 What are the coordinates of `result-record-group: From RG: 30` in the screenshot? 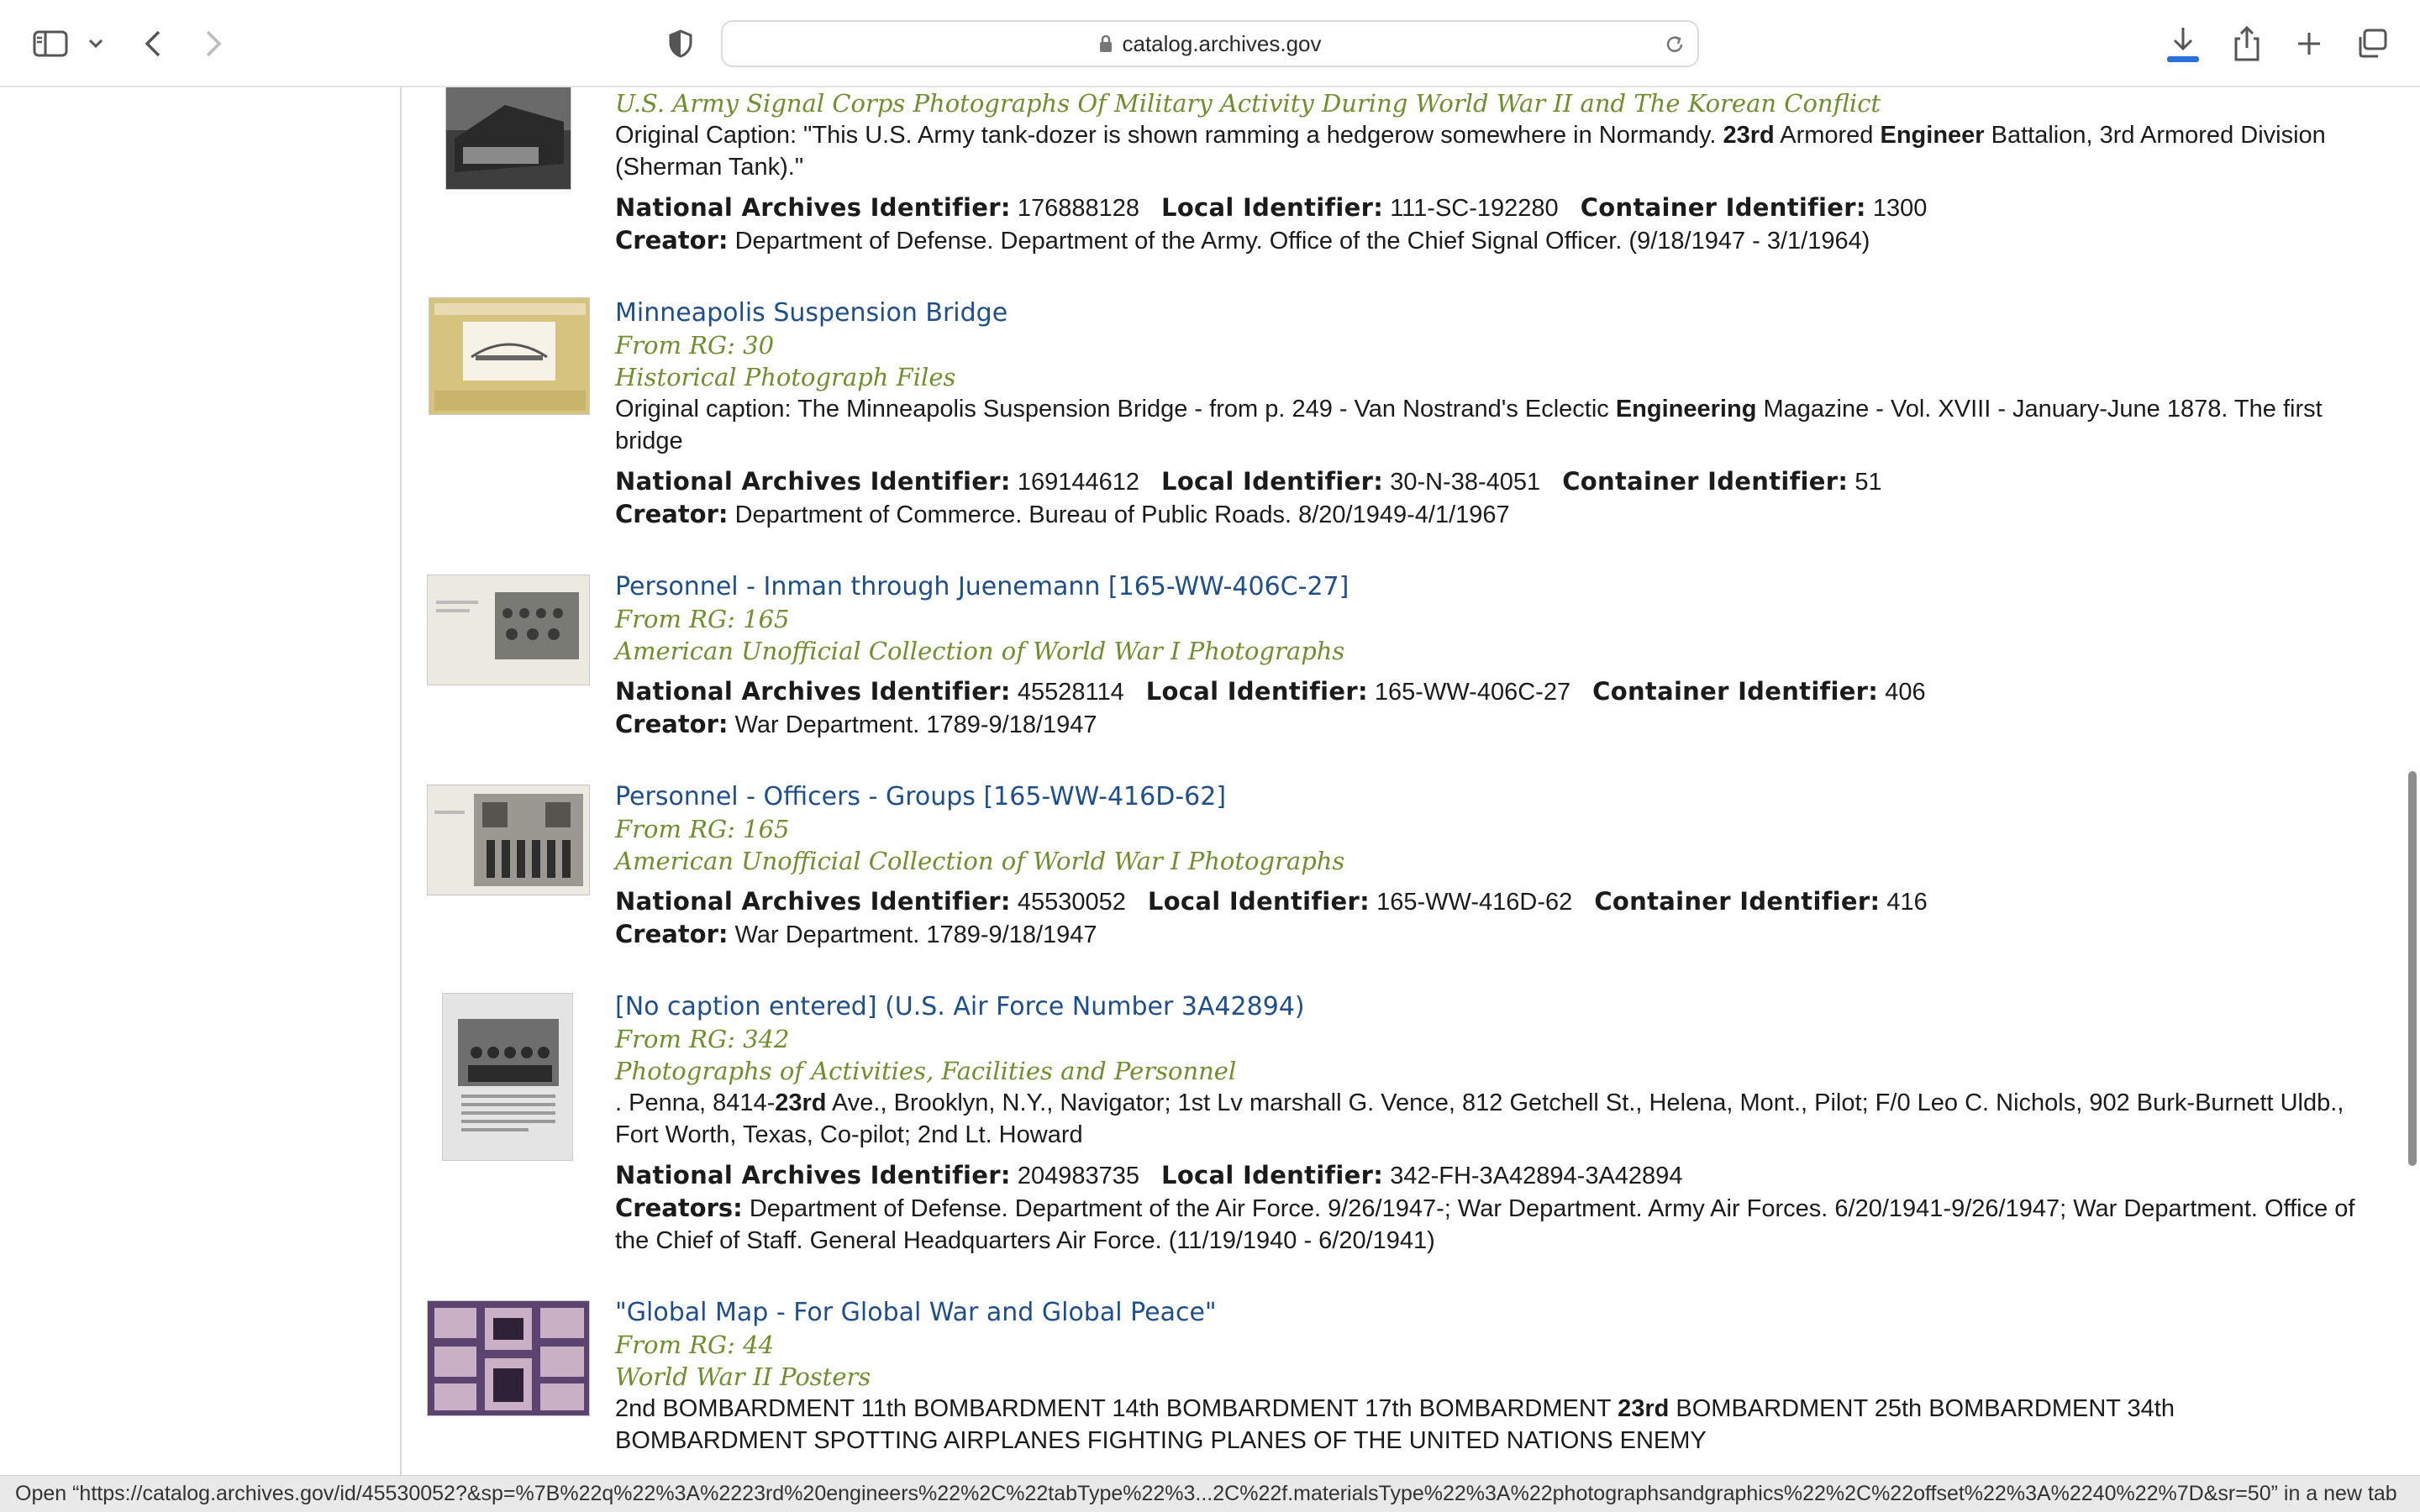 It's located at (1489, 345).